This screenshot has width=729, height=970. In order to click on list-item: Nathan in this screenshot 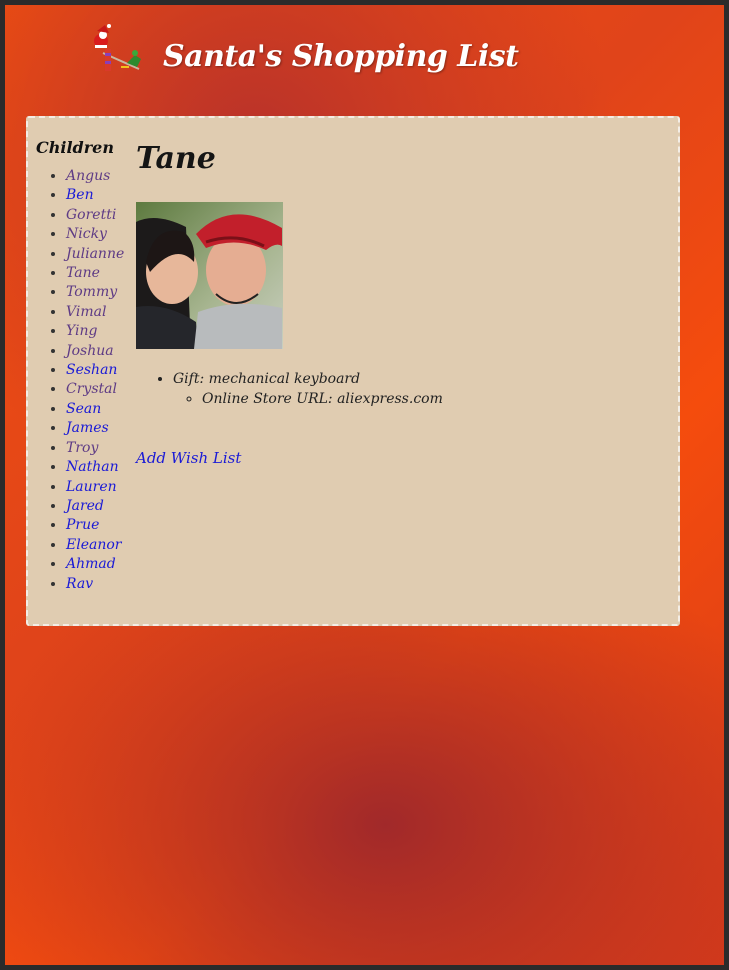, I will do `click(96, 467)`.